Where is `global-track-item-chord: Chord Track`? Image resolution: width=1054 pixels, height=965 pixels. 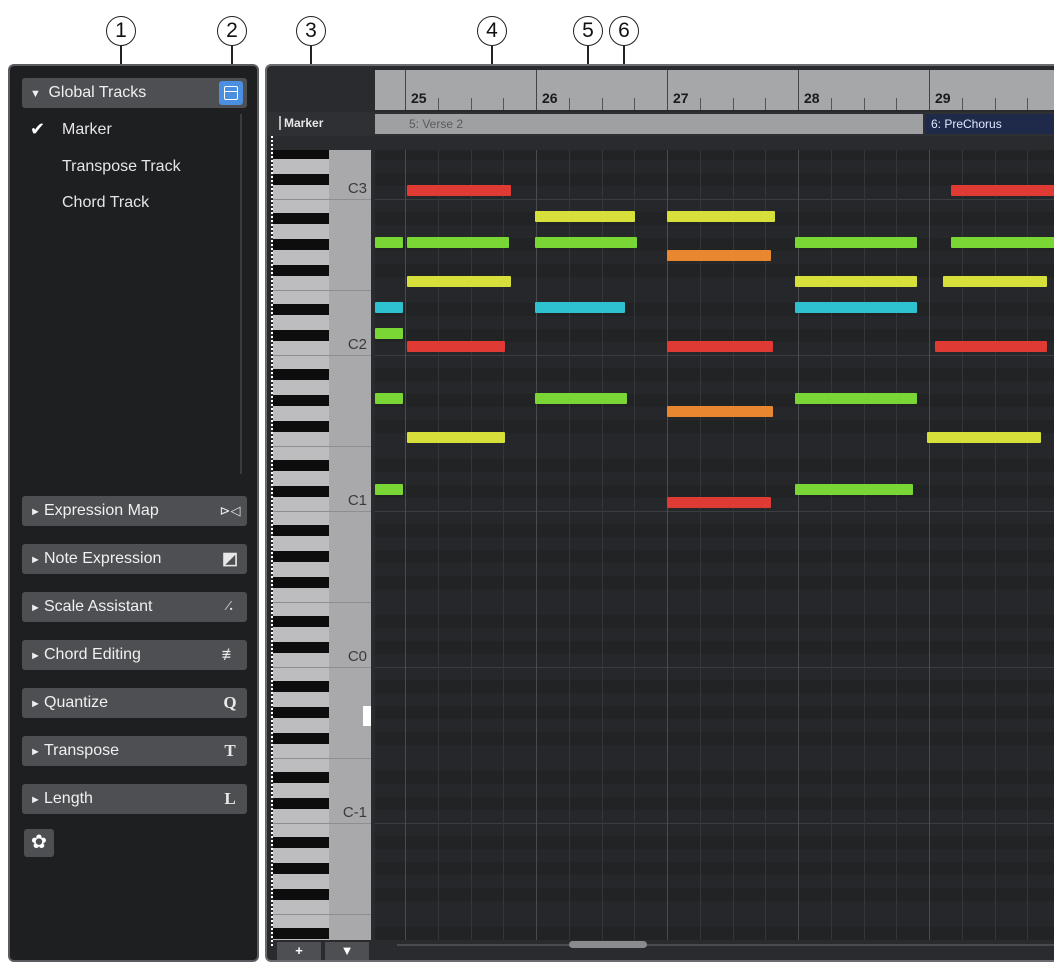 global-track-item-chord: Chord Track is located at coordinates (105, 203).